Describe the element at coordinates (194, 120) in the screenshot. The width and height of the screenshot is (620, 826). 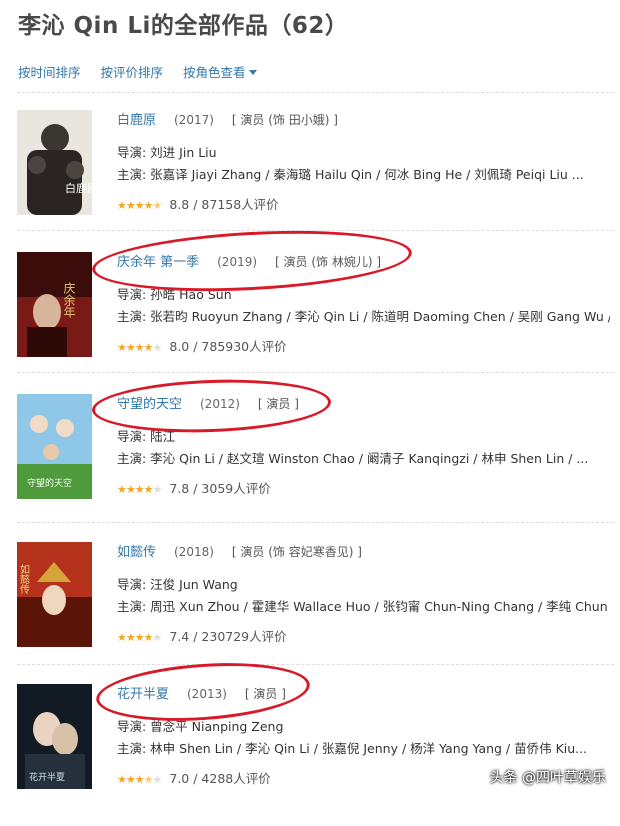
I see `work-year: (2017)` at that location.